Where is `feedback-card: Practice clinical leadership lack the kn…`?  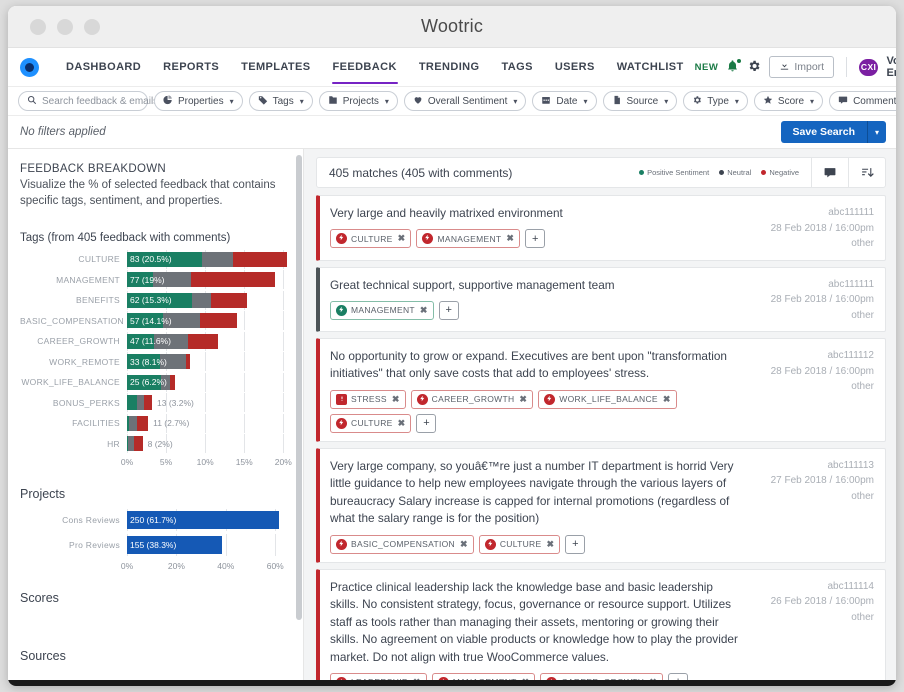
feedback-card: Practice clinical leadership lack the kn… is located at coordinates (601, 627).